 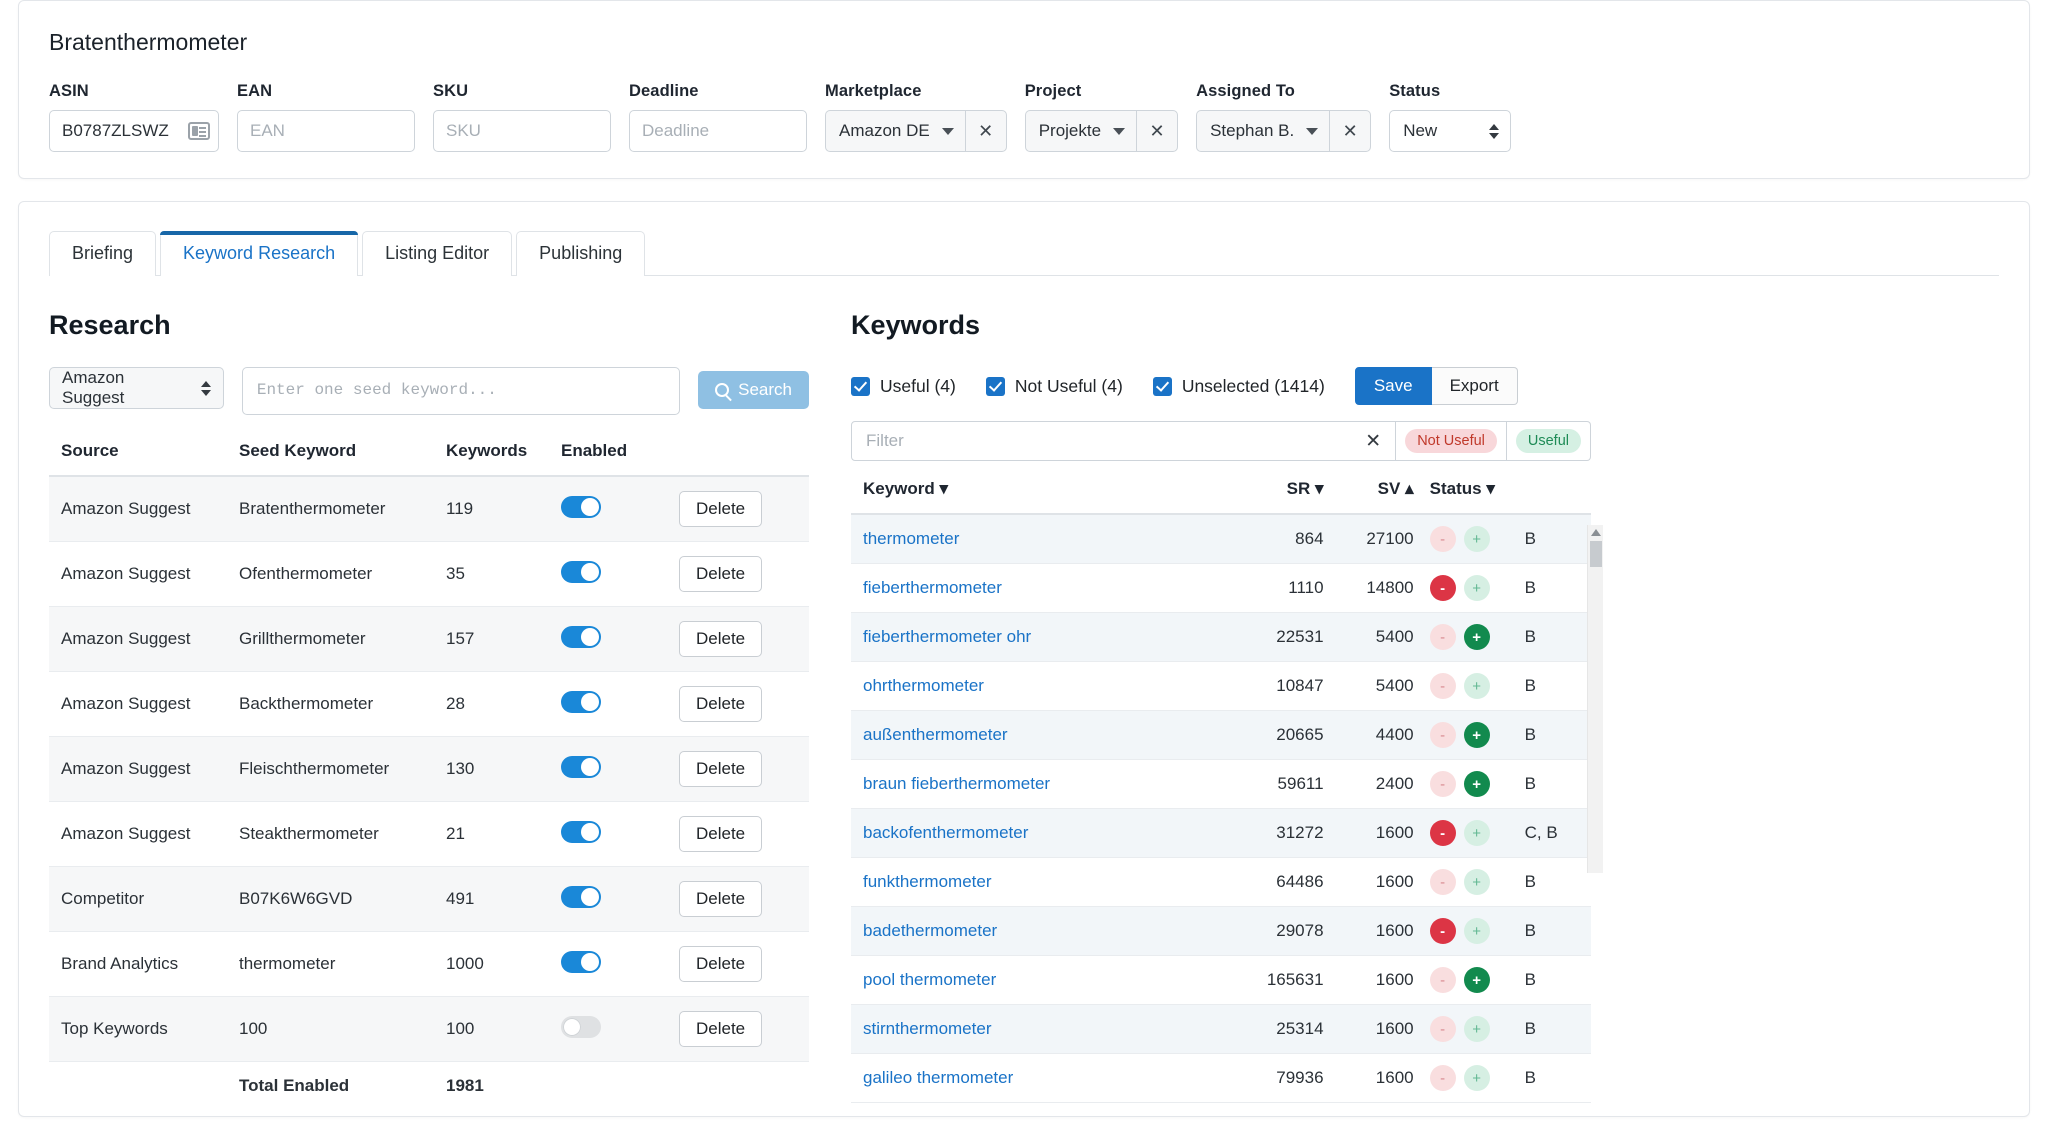 What do you see at coordinates (985, 131) in the screenshot?
I see `marketplace-clear-button: ✕` at bounding box center [985, 131].